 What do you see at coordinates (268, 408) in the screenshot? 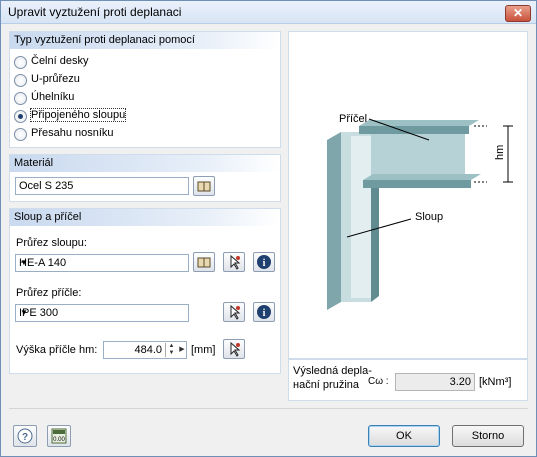
I see `footer-divider` at bounding box center [268, 408].